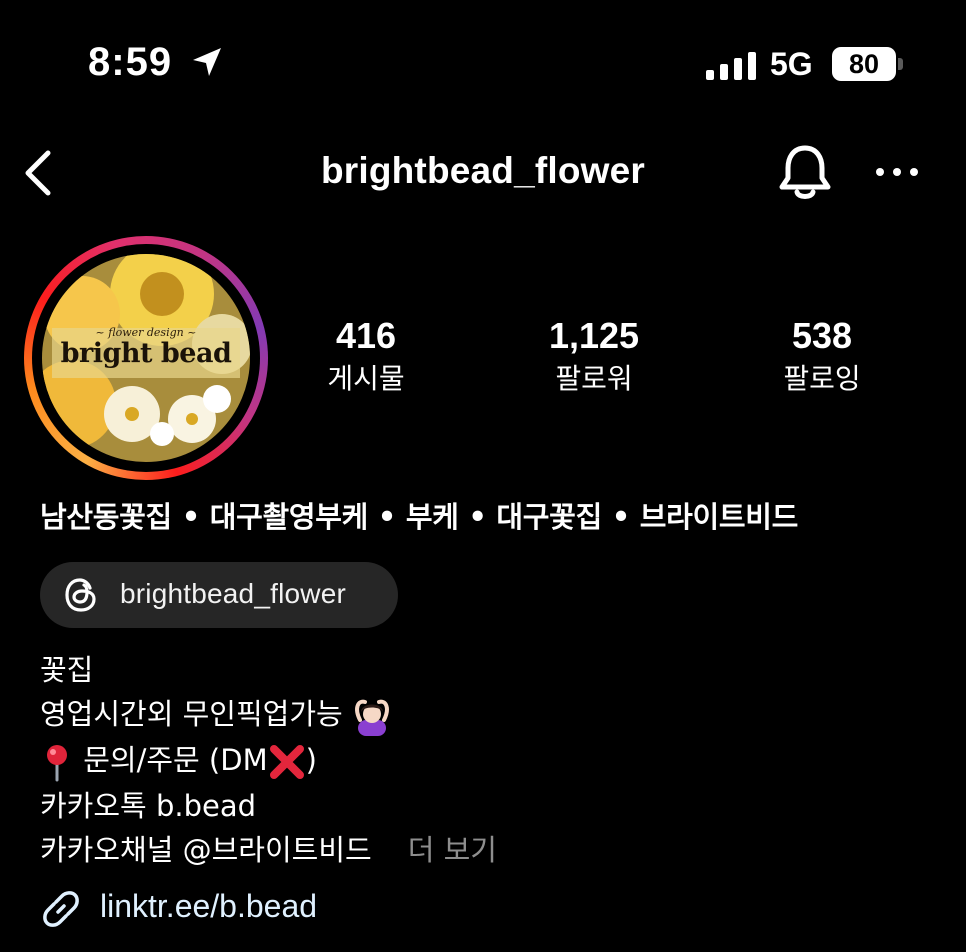  Describe the element at coordinates (594, 358) in the screenshot. I see `followers-count: 1,125 팔로워` at that location.